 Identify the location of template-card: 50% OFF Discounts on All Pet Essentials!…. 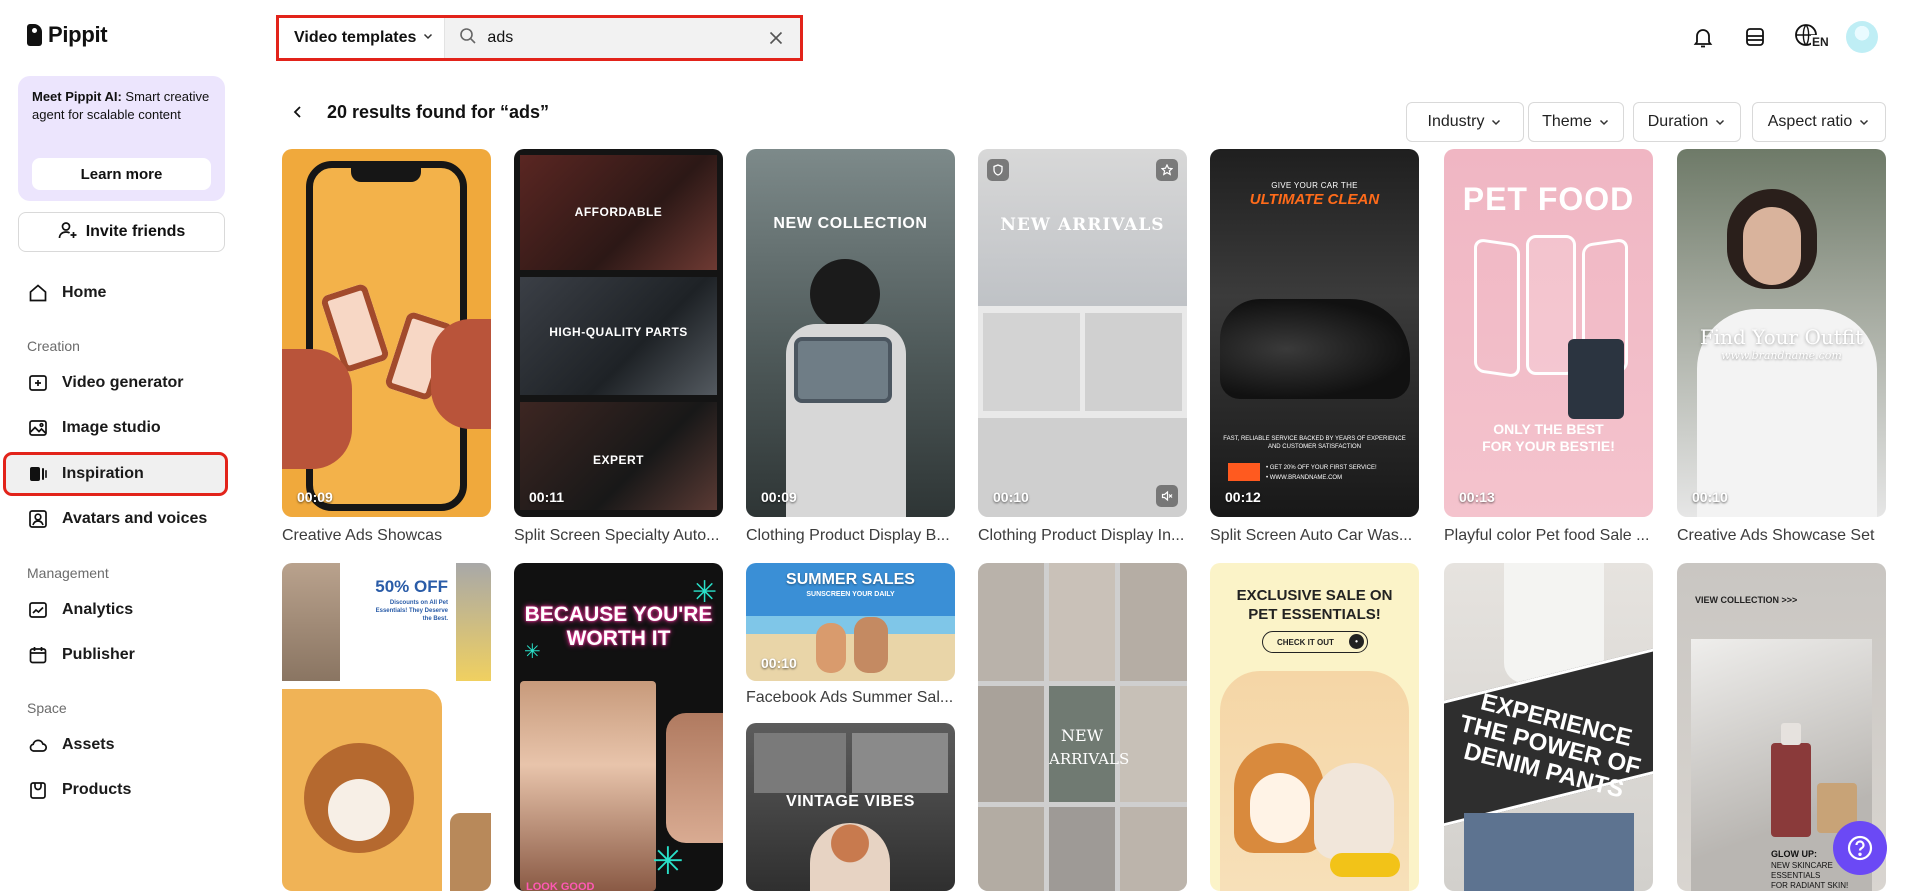
(386, 727).